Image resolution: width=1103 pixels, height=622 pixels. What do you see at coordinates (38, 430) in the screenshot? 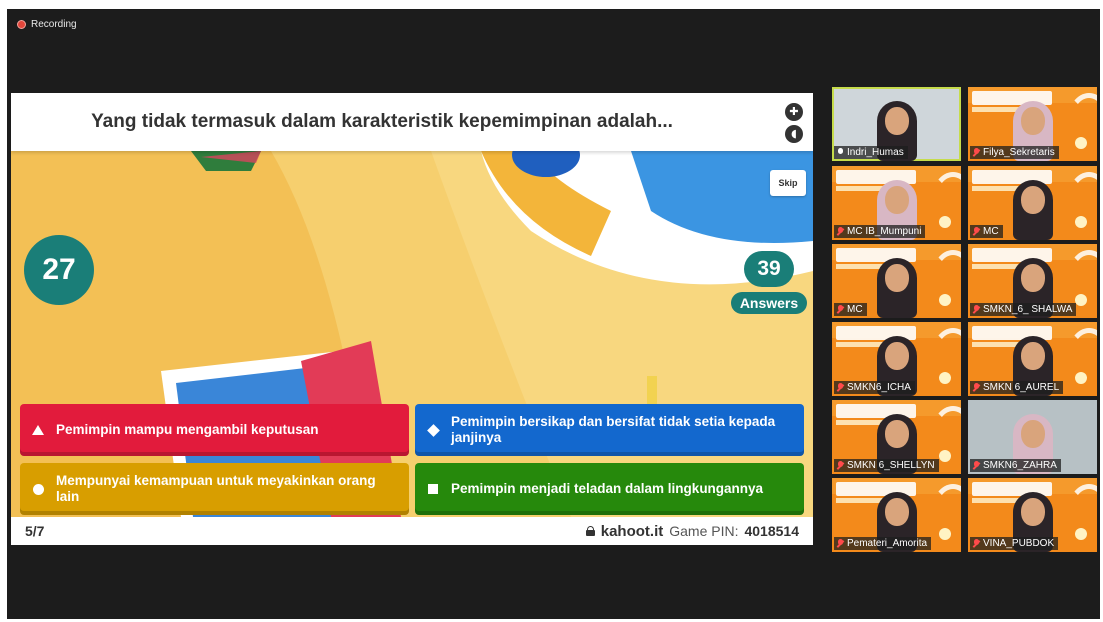
I see `triangle-icon` at bounding box center [38, 430].